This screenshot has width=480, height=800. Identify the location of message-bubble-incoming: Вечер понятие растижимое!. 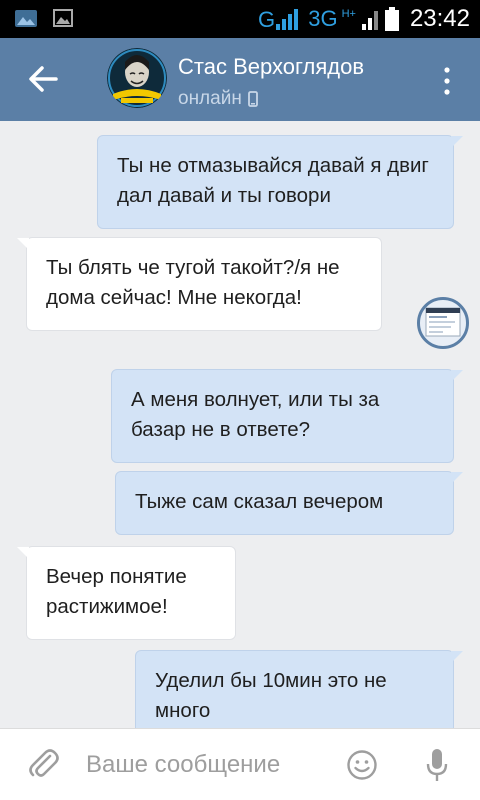
(126, 593).